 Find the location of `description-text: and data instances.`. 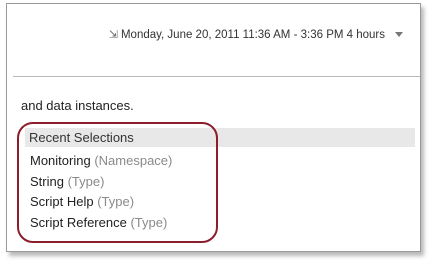

description-text: and data instances. is located at coordinates (77, 105).